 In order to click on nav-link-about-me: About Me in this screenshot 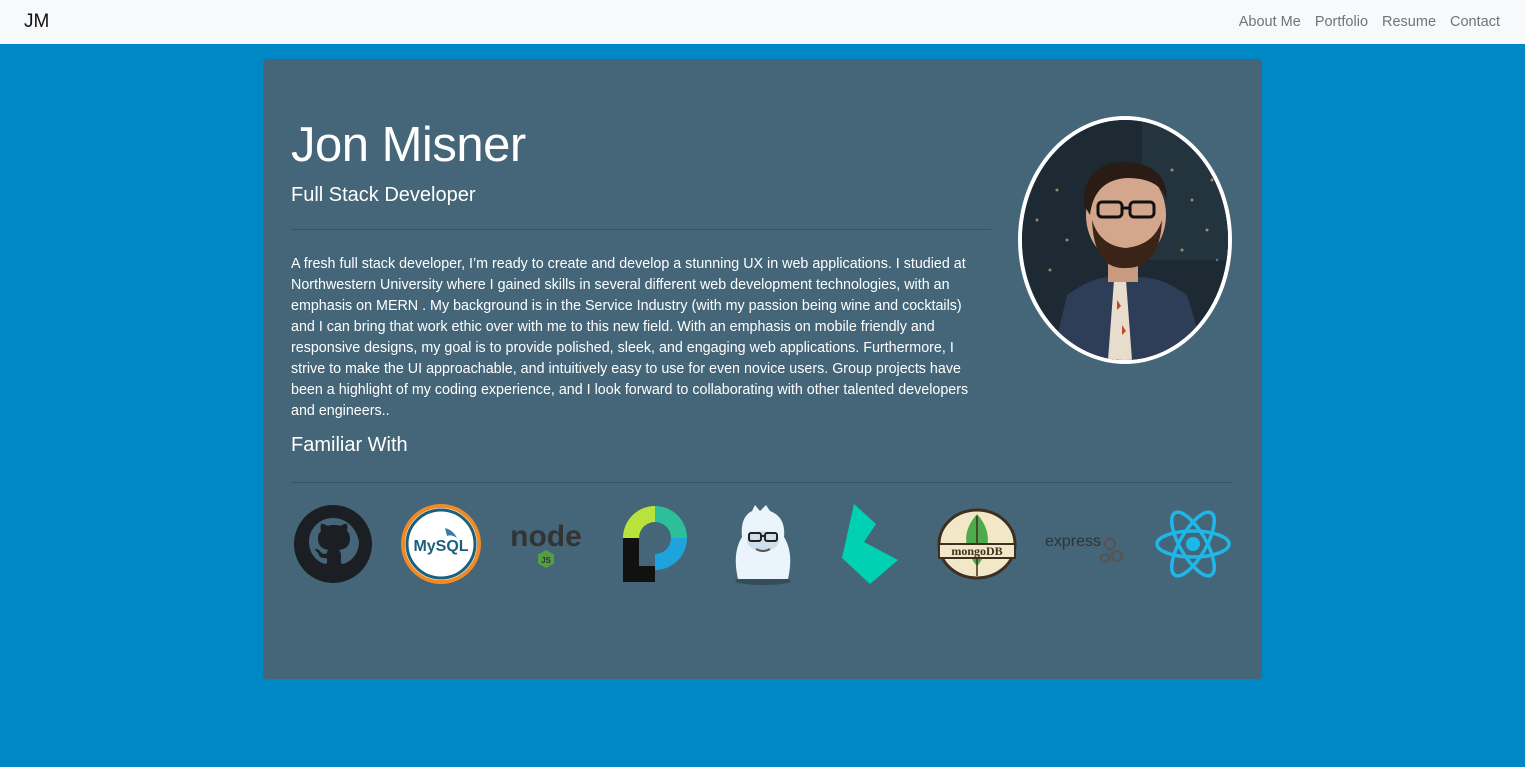, I will do `click(1270, 22)`.